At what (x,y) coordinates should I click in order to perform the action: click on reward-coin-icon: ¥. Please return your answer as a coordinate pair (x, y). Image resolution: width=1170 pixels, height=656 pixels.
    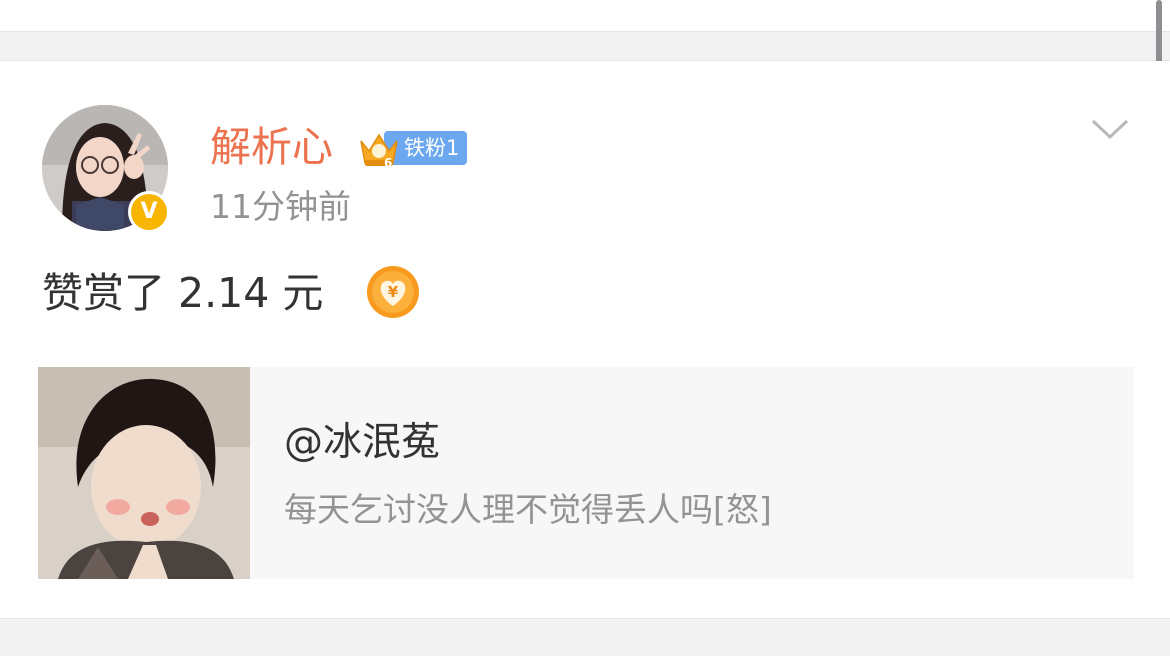
    Looking at the image, I should click on (393, 292).